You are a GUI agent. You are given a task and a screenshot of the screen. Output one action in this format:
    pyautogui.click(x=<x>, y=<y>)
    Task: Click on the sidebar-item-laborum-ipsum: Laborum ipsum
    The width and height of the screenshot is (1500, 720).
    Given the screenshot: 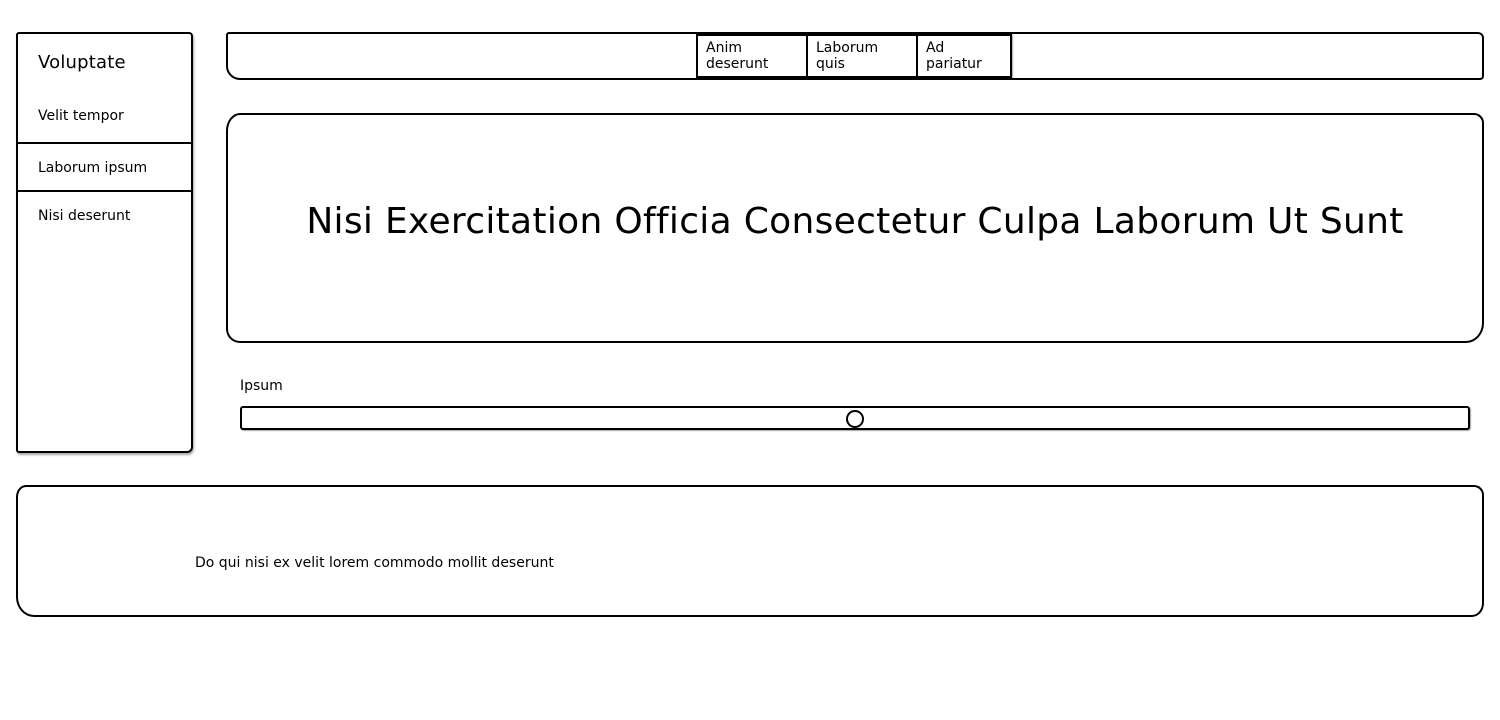 What is the action you would take?
    pyautogui.click(x=104, y=167)
    